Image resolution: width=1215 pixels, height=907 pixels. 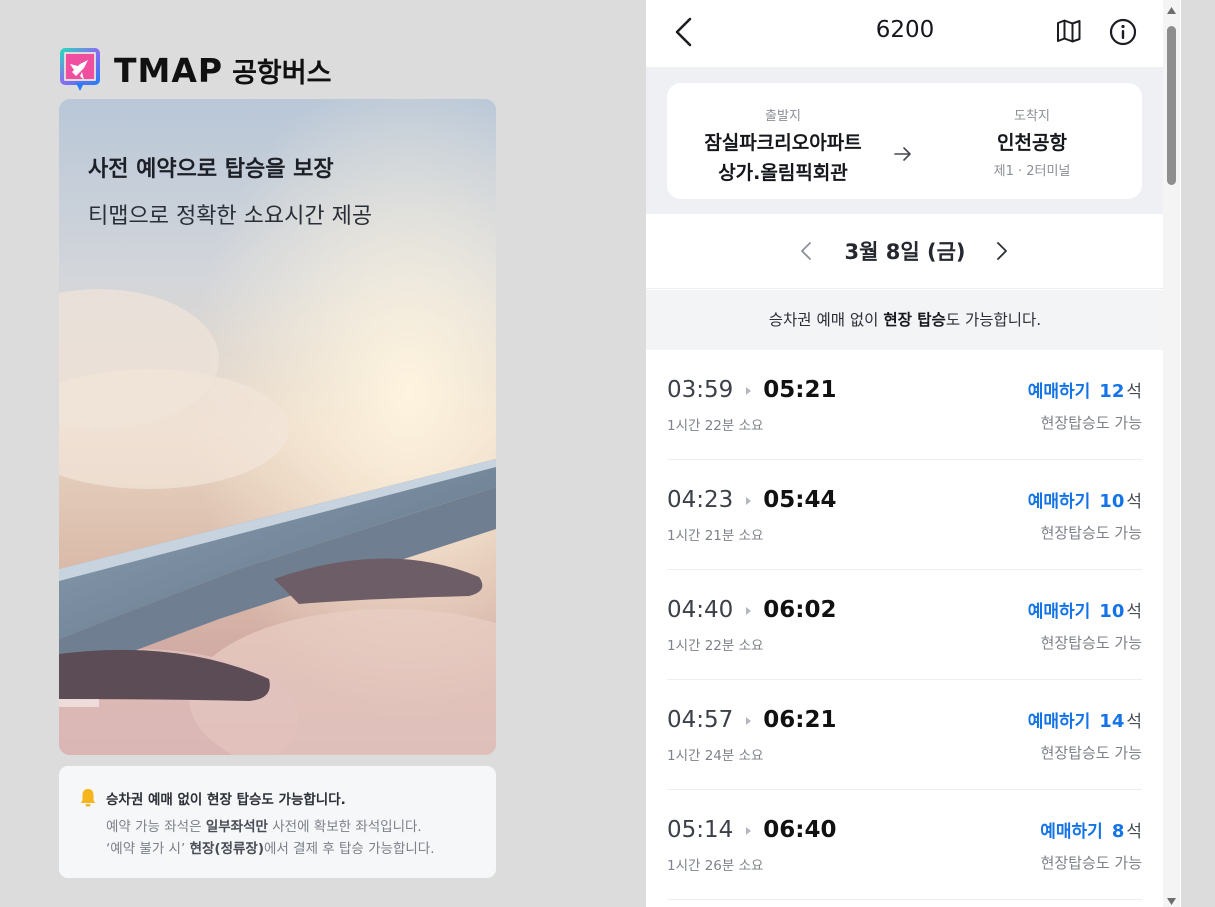 I want to click on walk-in-banner: 승차권 예매 없이 현장 탑승도 가능합니다., so click(x=905, y=320).